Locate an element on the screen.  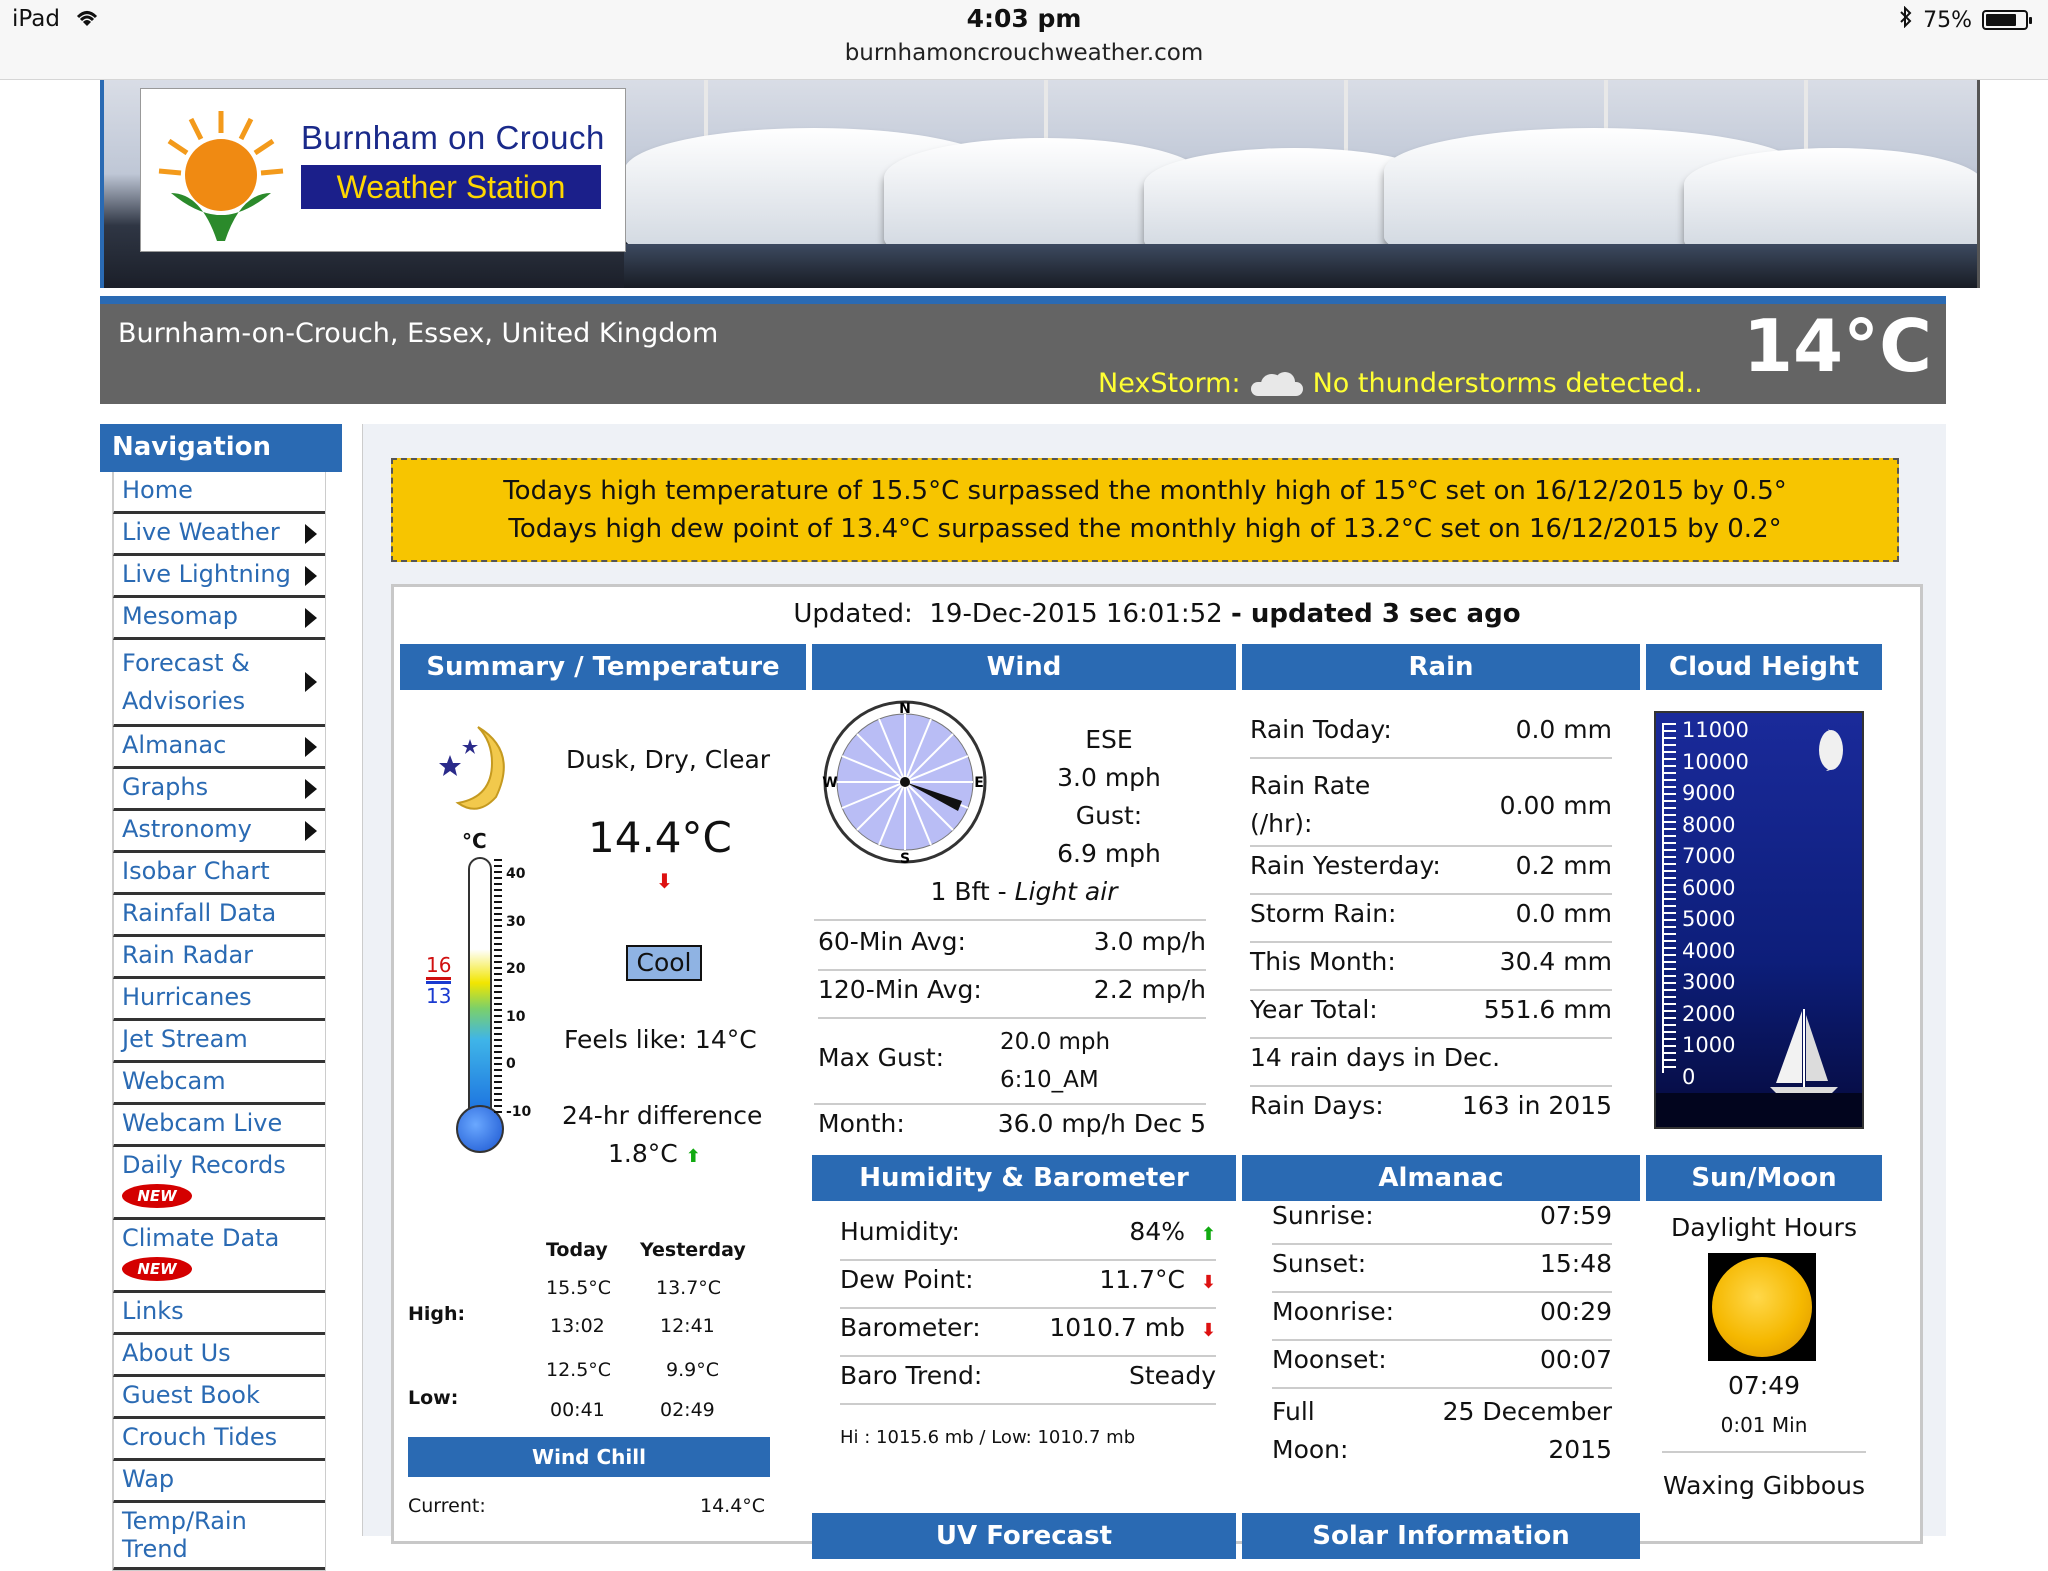
diff-value: 1.8°C ⬆ is located at coordinates (654, 1153).